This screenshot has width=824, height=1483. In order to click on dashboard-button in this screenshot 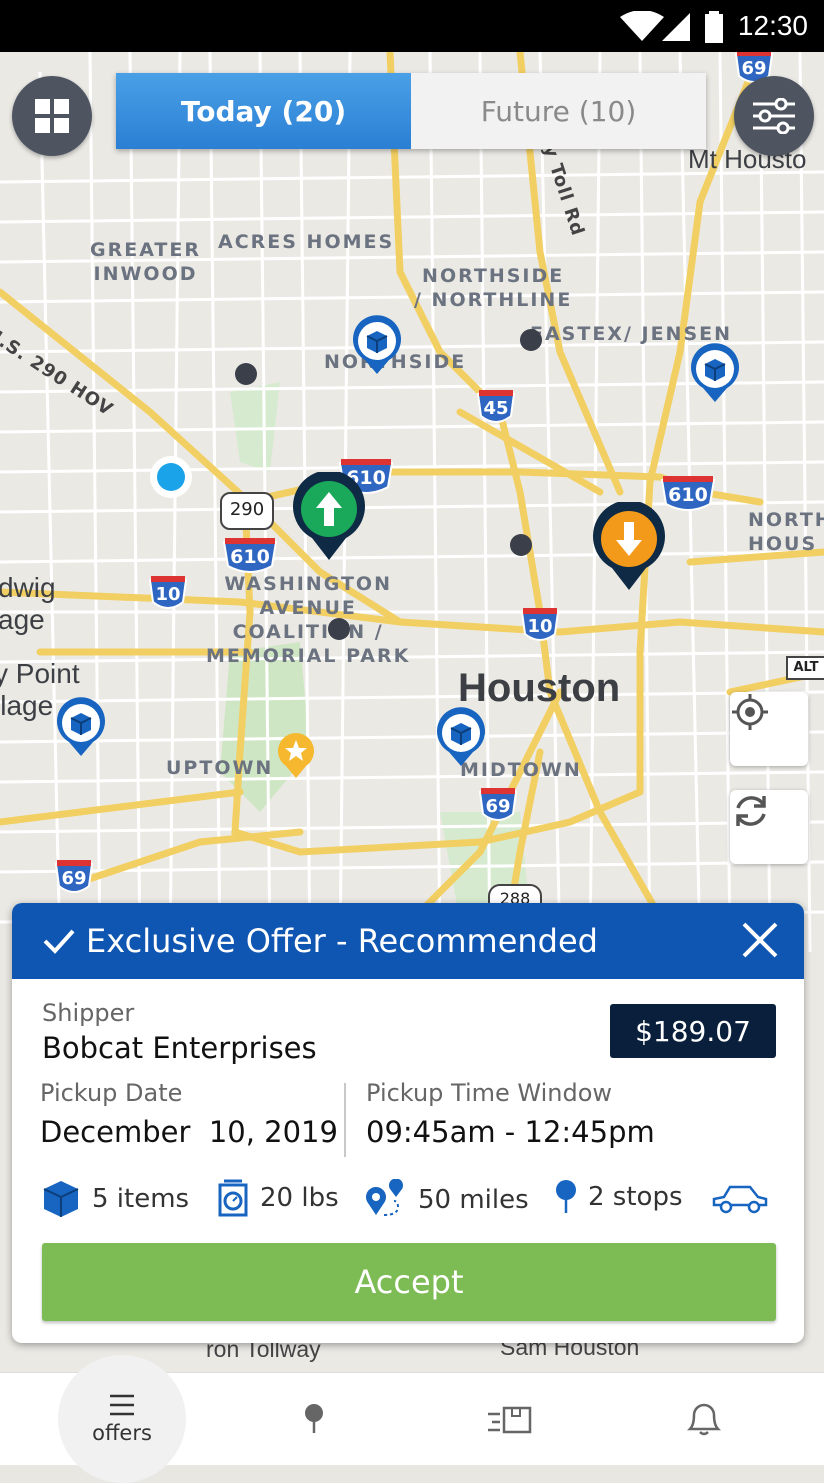, I will do `click(52, 116)`.